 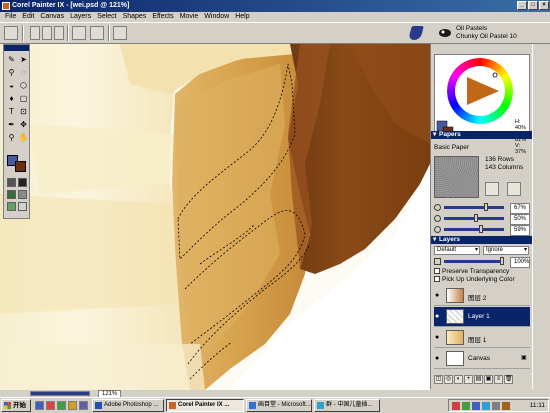 What do you see at coordinates (11, 111) in the screenshot?
I see `text-tool-icon: T` at bounding box center [11, 111].